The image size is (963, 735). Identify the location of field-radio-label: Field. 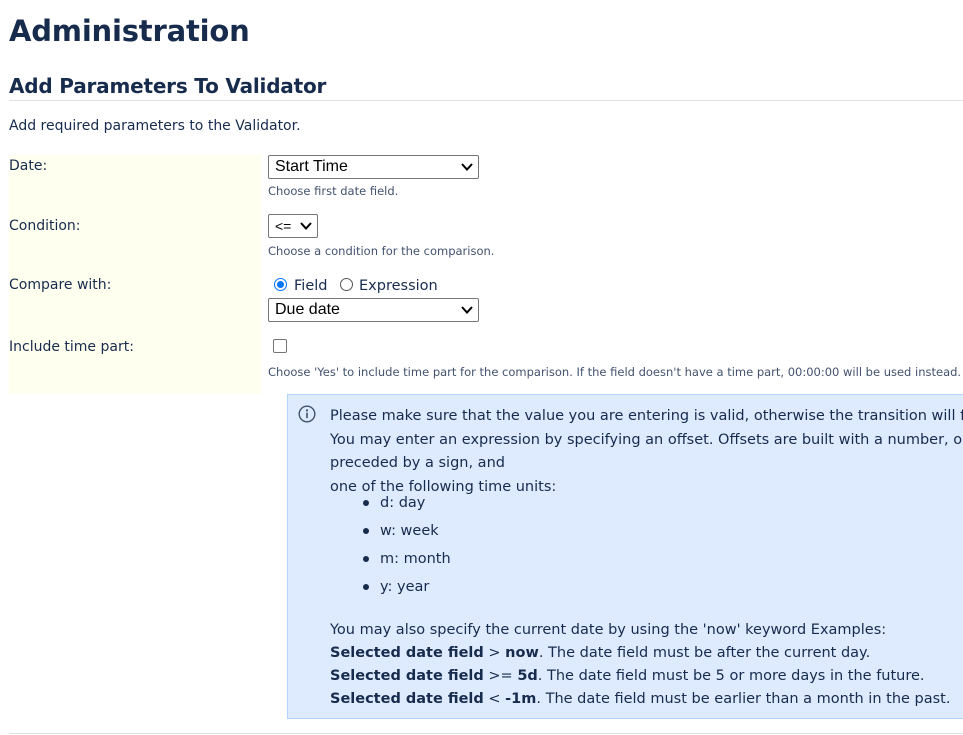
(310, 286).